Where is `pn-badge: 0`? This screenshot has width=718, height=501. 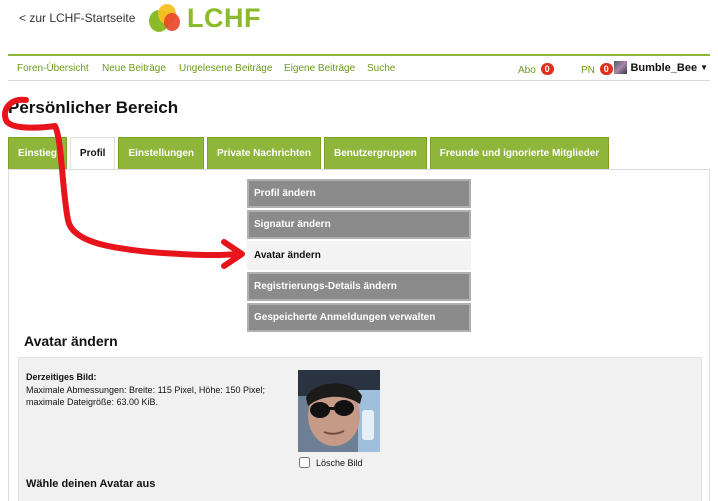 pn-badge: 0 is located at coordinates (606, 69).